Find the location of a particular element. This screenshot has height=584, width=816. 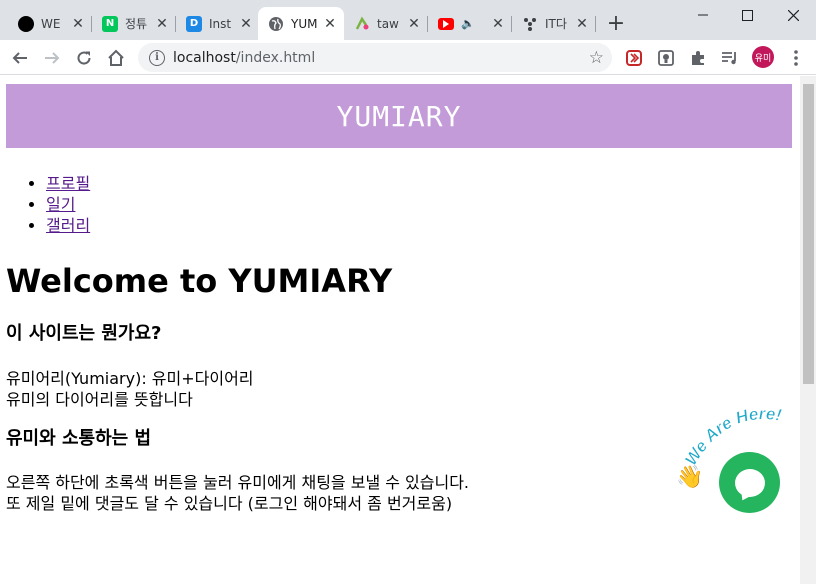

body-line: 오른쪽 하단에 초록색 버튼을 눌러 유미에게 채팅을 보낼 수 있습니다. is located at coordinates (238, 482).